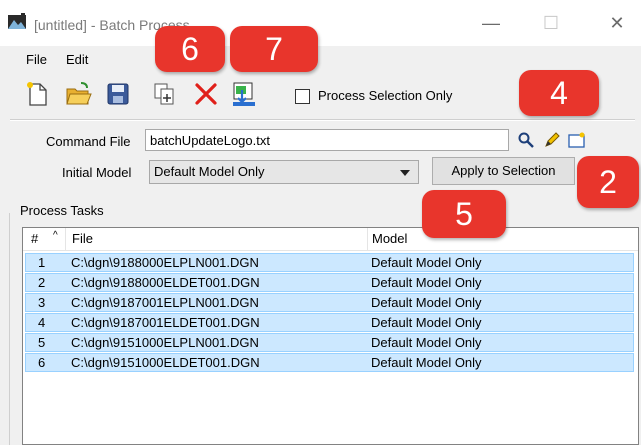 This screenshot has width=641, height=445. I want to click on chevron-down-icon, so click(405, 173).